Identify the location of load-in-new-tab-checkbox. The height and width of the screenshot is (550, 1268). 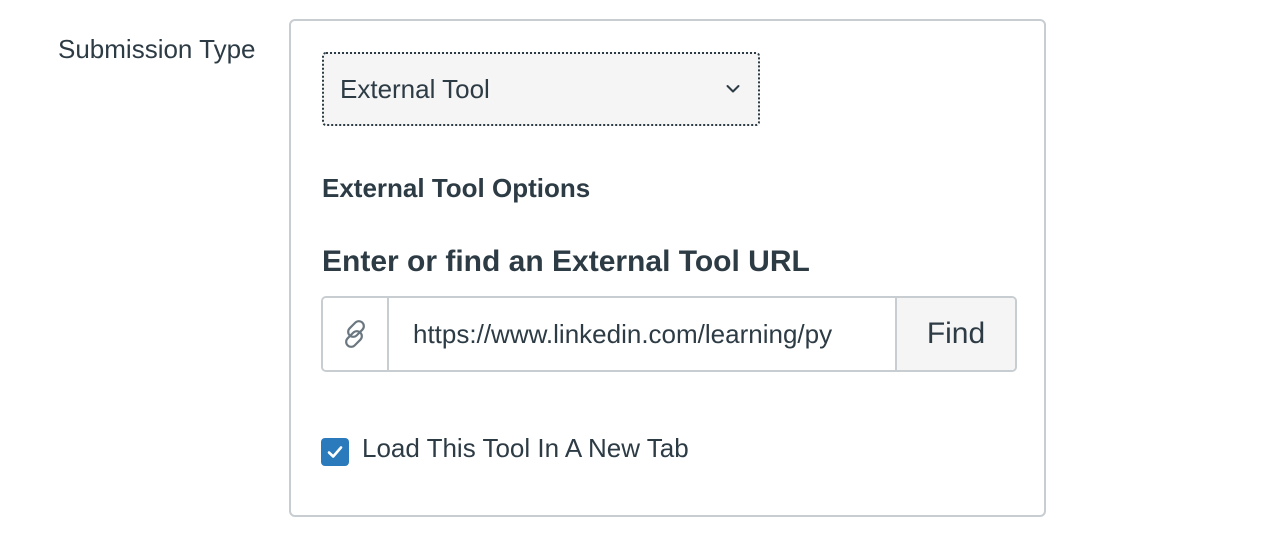
(335, 452).